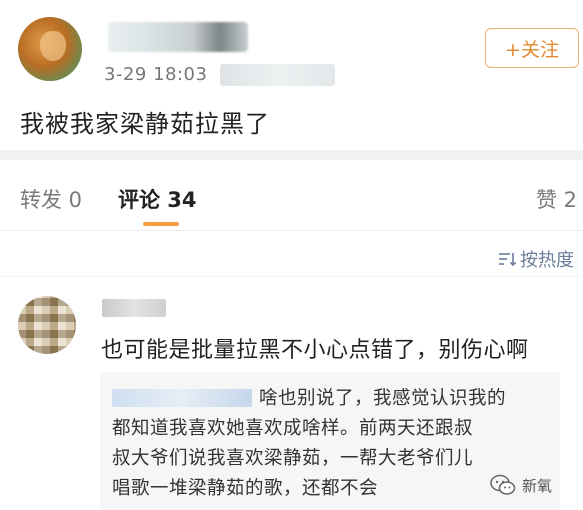 Image resolution: width=583 pixels, height=510 pixels. I want to click on tab-like: 赞 2, so click(556, 199).